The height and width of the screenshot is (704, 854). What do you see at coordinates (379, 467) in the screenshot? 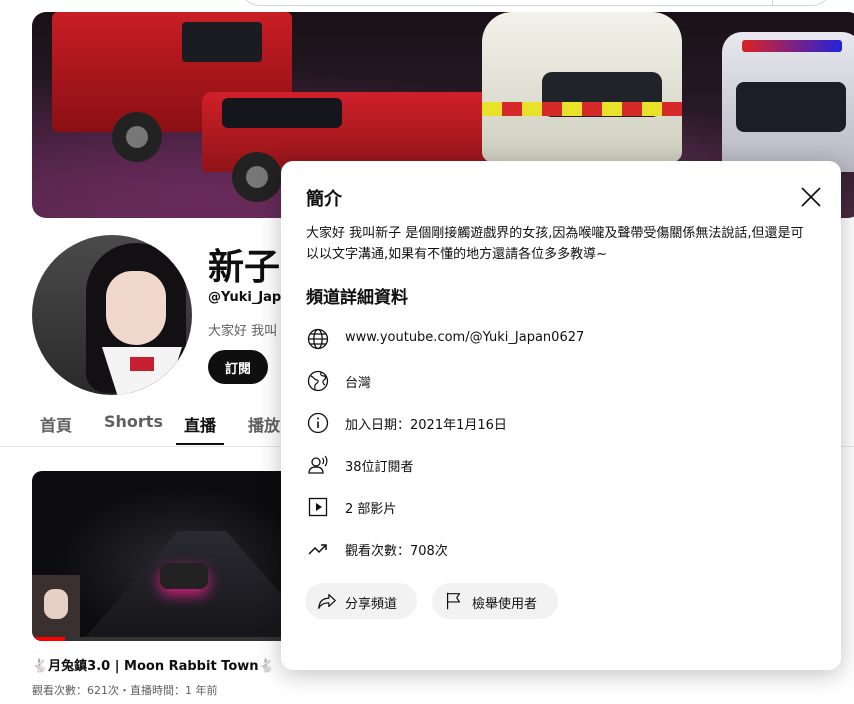
I see `detail-text: 38位訂閱者` at bounding box center [379, 467].